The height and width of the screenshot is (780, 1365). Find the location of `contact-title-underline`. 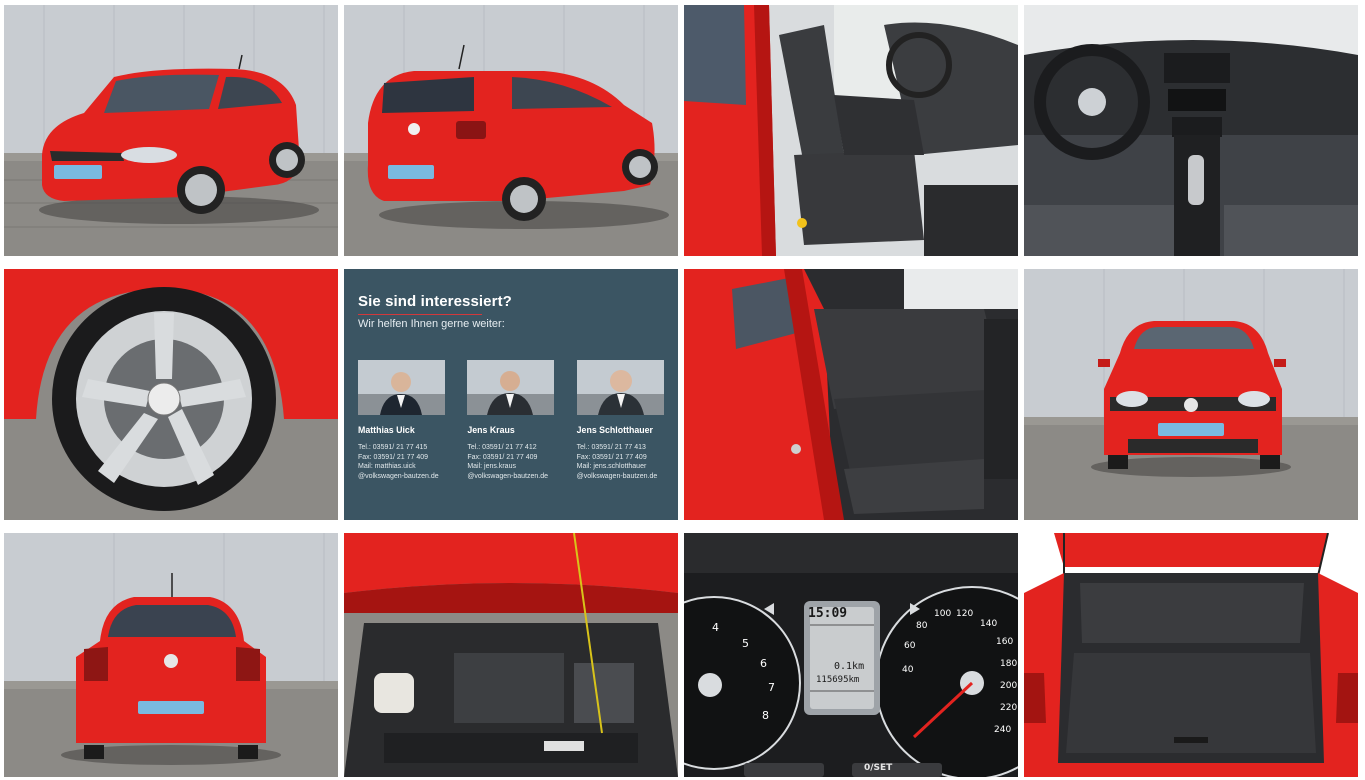

contact-title-underline is located at coordinates (420, 314).